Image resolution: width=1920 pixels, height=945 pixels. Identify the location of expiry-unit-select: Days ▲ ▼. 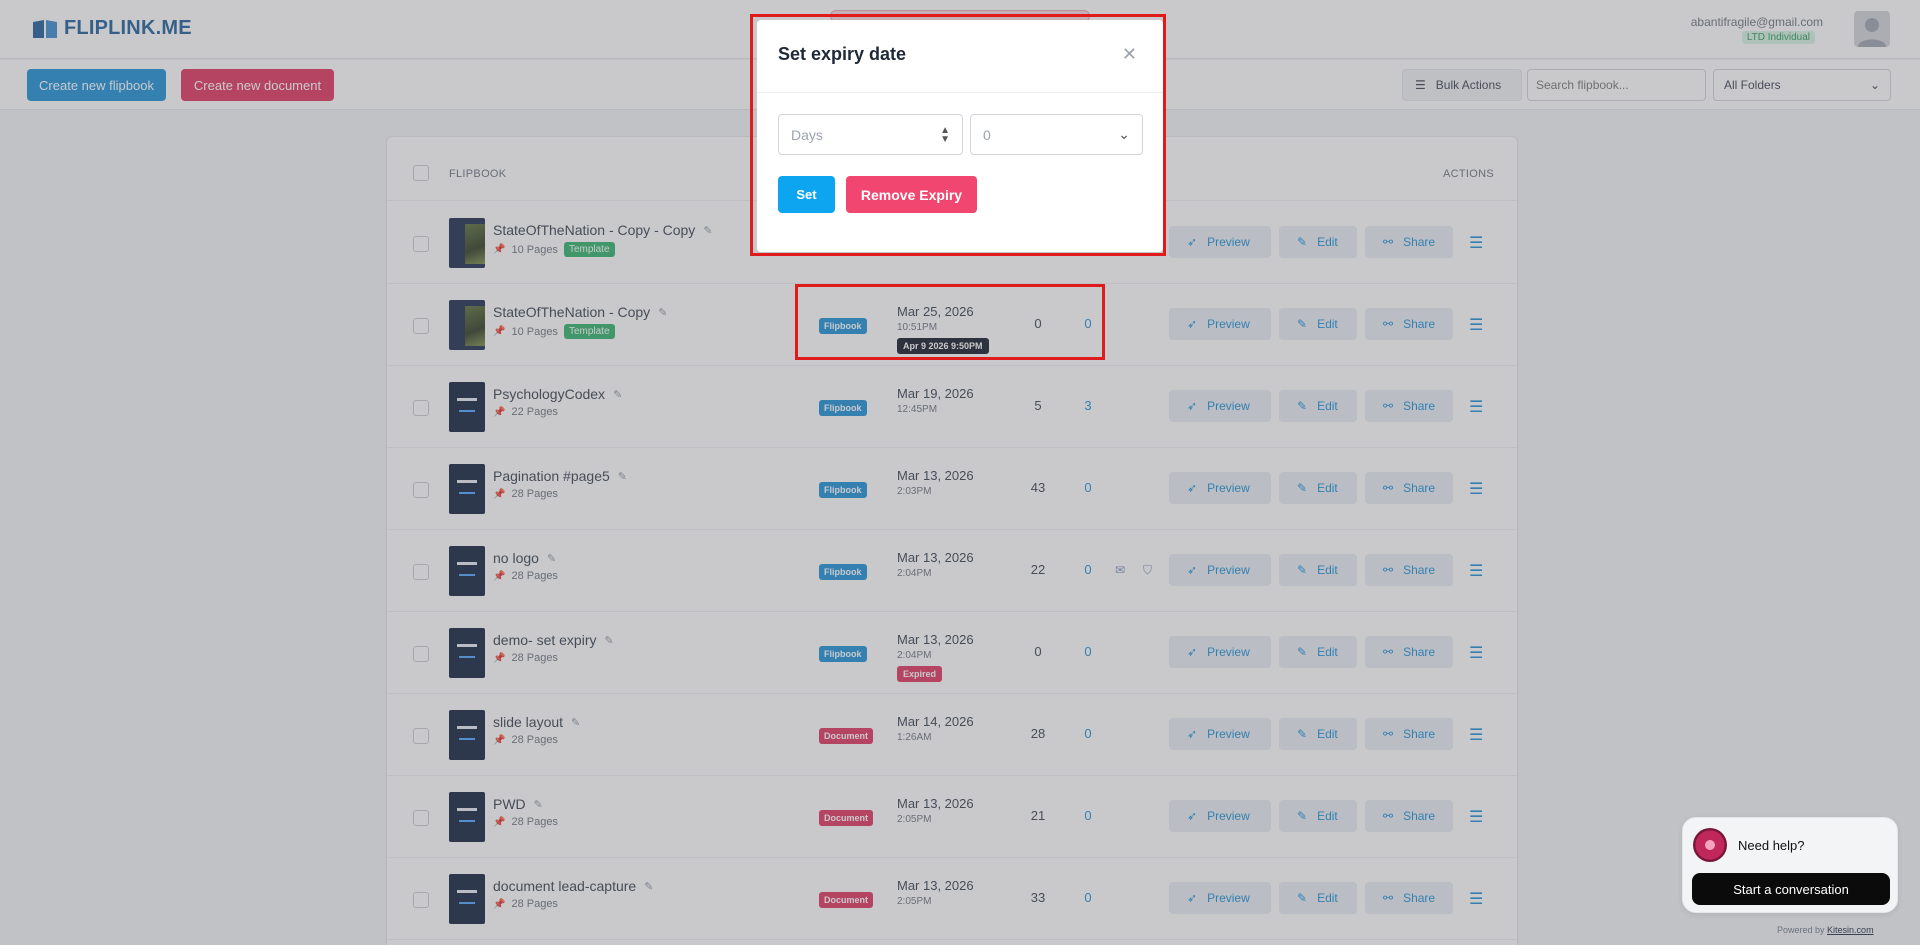
(870, 134).